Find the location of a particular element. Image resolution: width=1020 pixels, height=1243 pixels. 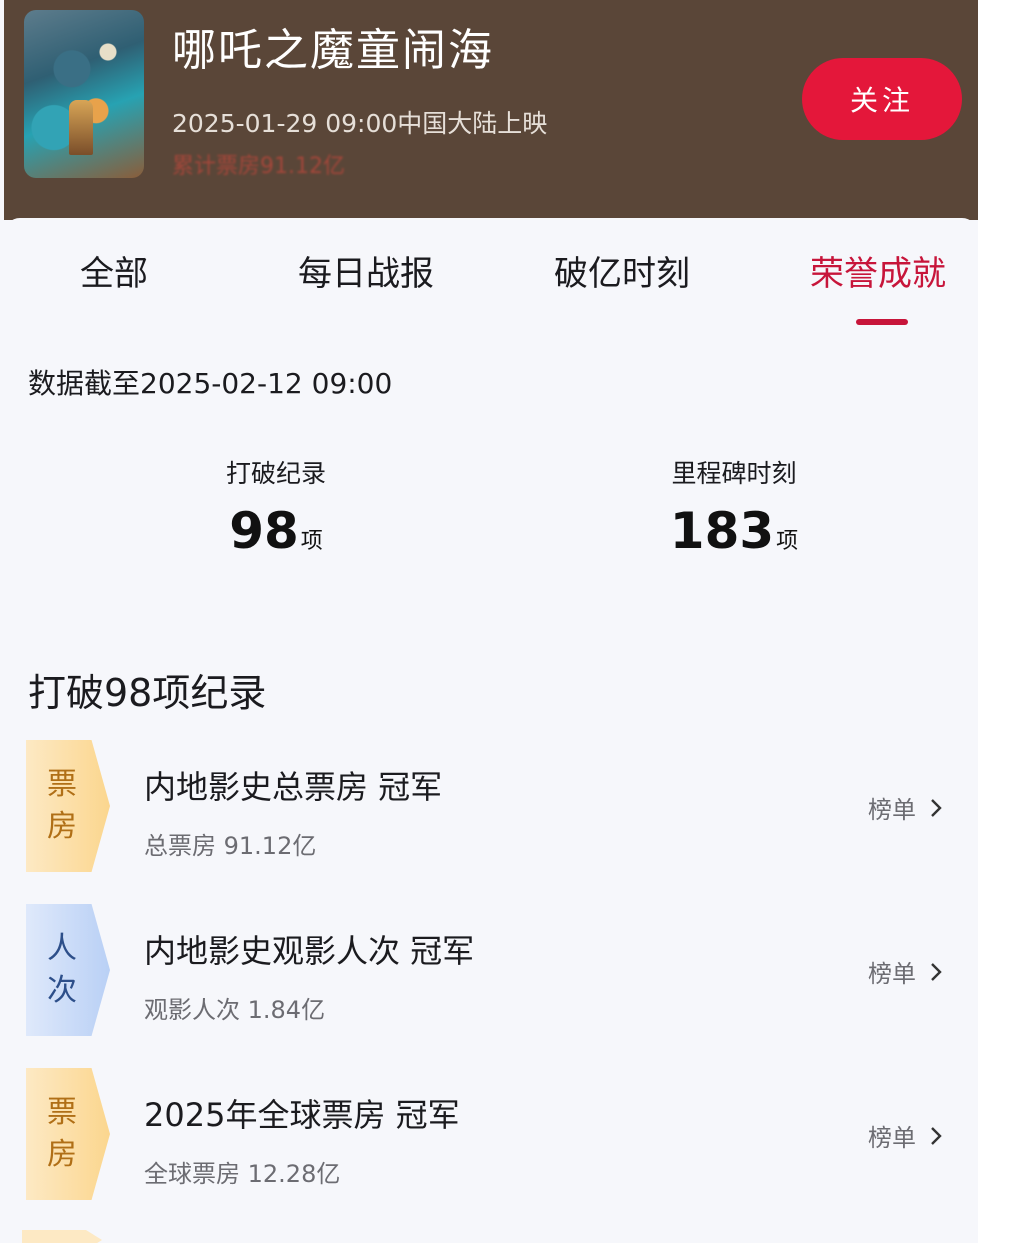

movie-poster is located at coordinates (84, 94).